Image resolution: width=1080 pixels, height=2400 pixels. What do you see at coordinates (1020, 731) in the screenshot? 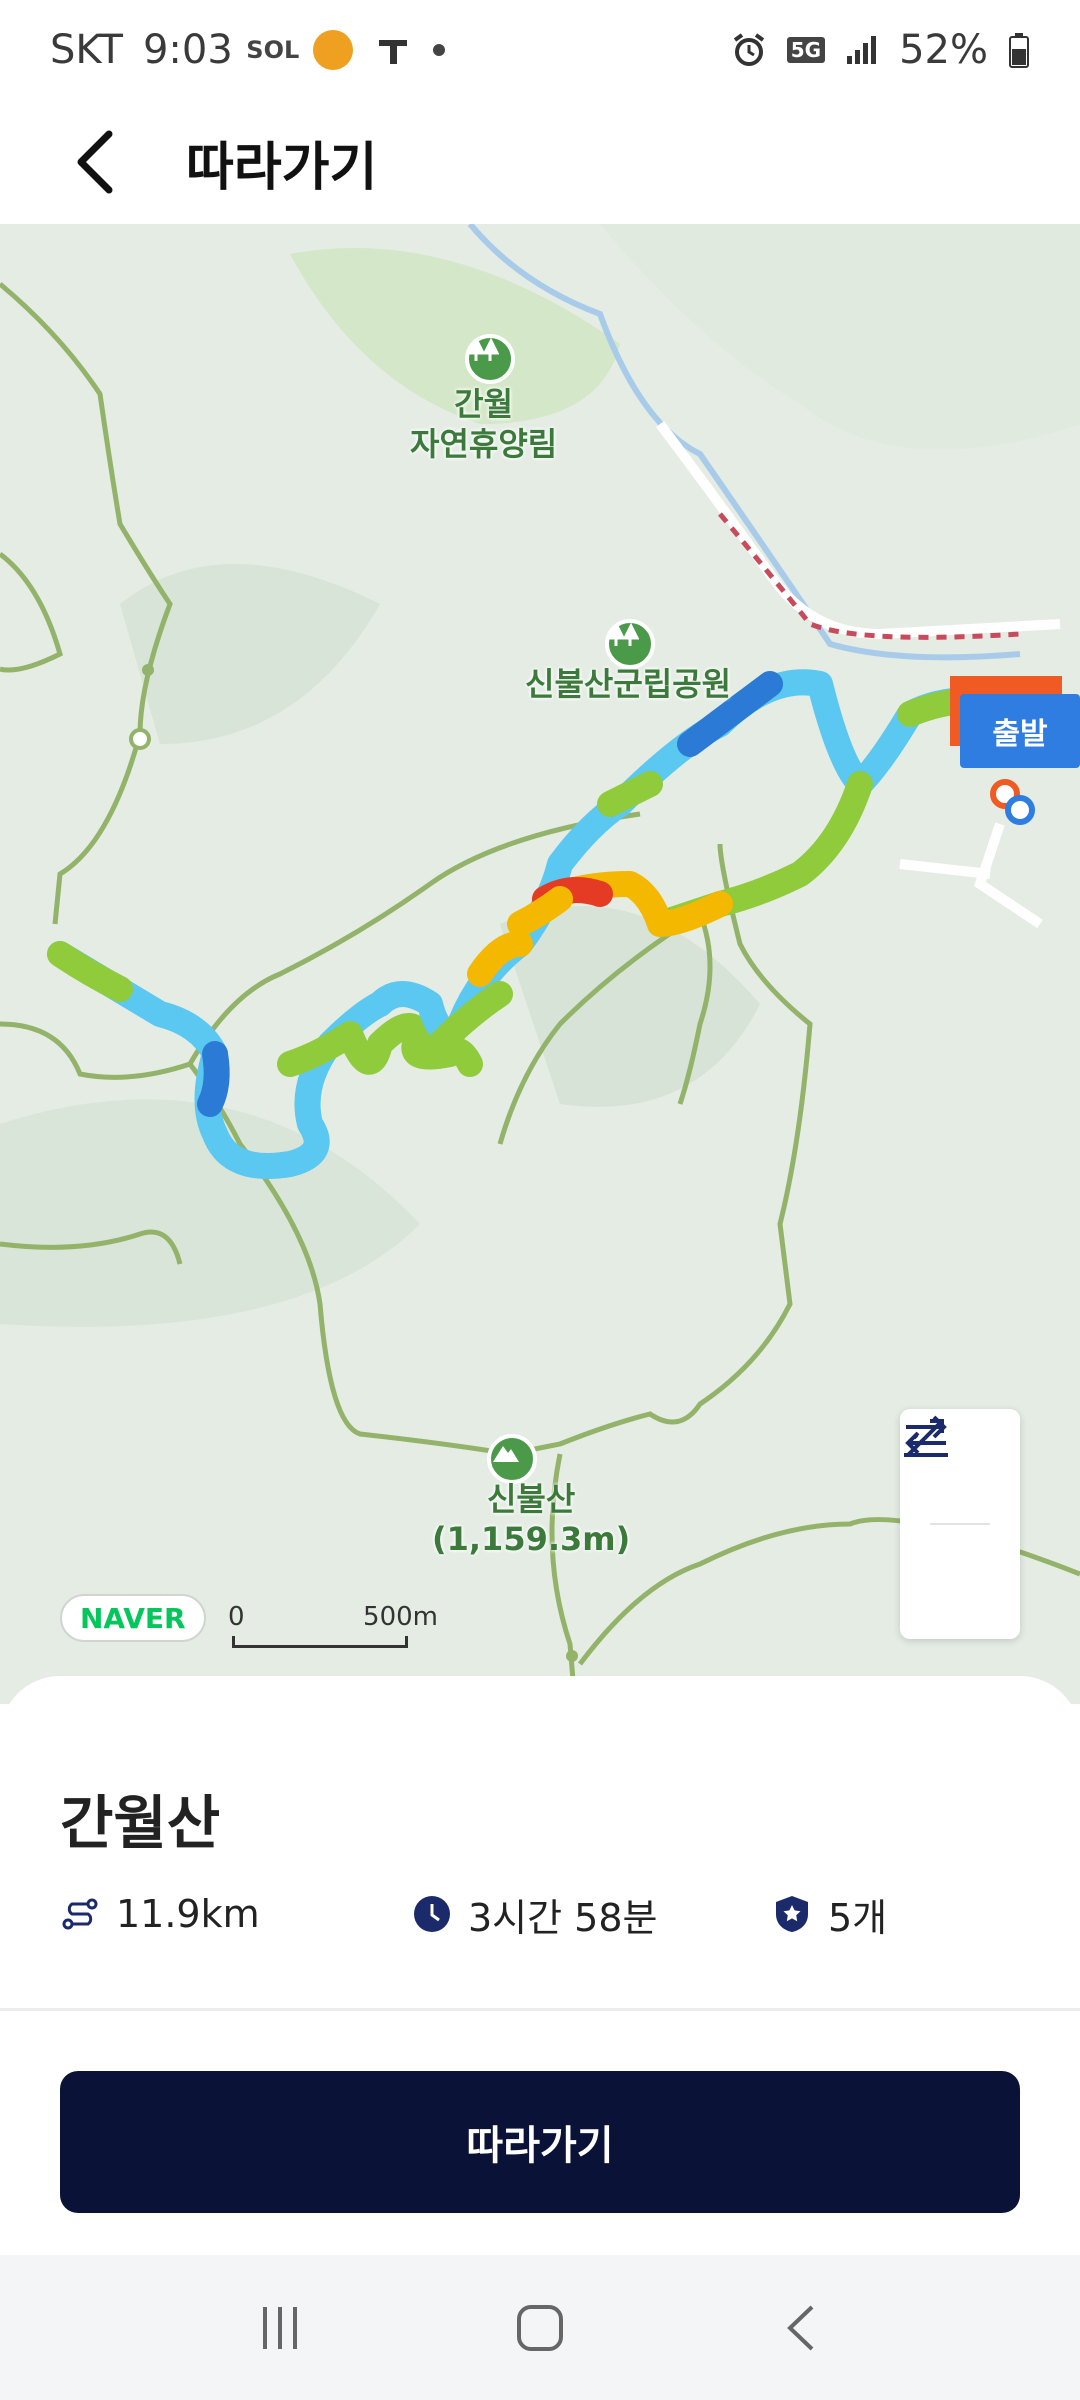
I see `start-badge: 출발` at bounding box center [1020, 731].